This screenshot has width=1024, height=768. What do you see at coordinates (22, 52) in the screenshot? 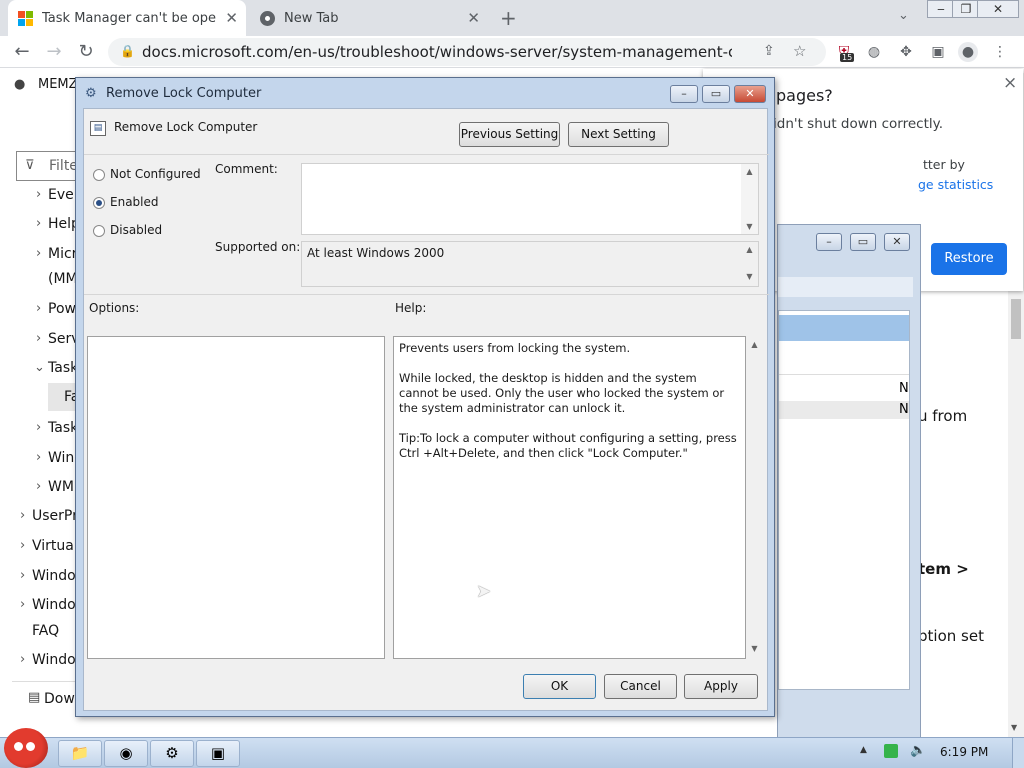
I see `back-arrow-icon: ←` at bounding box center [22, 52].